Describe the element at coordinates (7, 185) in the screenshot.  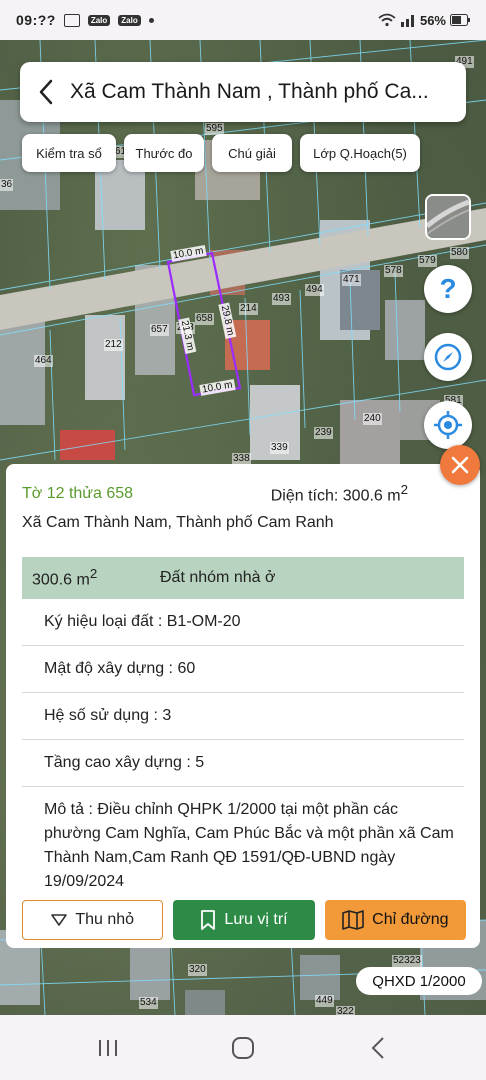
I see `parcel-number: 36` at that location.